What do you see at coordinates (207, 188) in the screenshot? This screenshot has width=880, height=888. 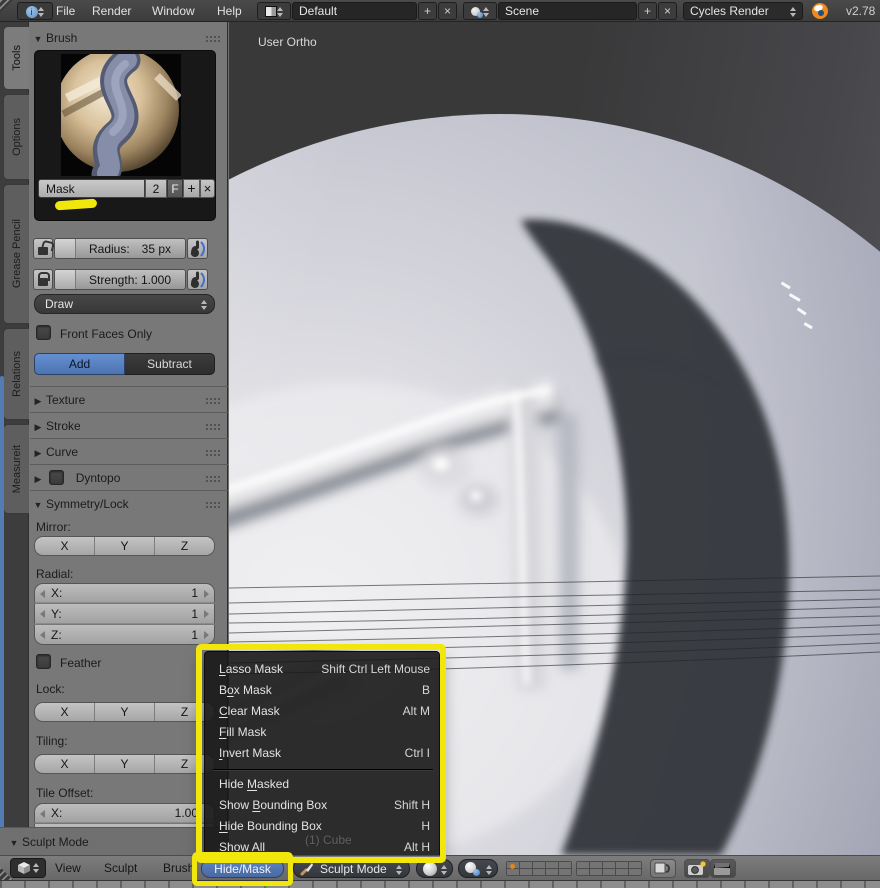 I see `unlink-brush-button: ×` at bounding box center [207, 188].